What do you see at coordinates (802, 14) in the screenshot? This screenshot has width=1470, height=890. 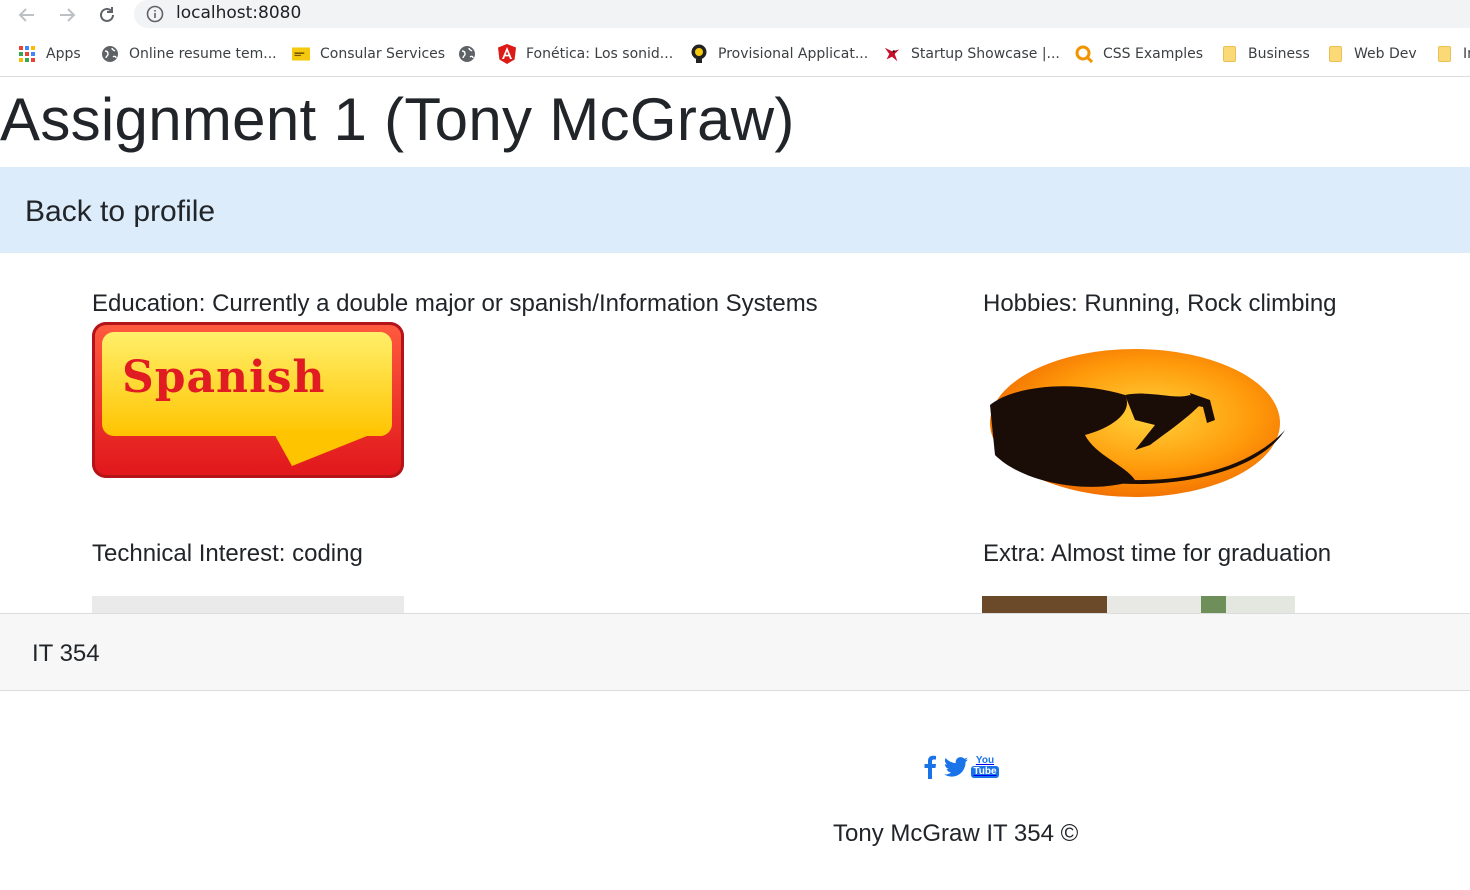 I see `address-bar: localhost:8080` at bounding box center [802, 14].